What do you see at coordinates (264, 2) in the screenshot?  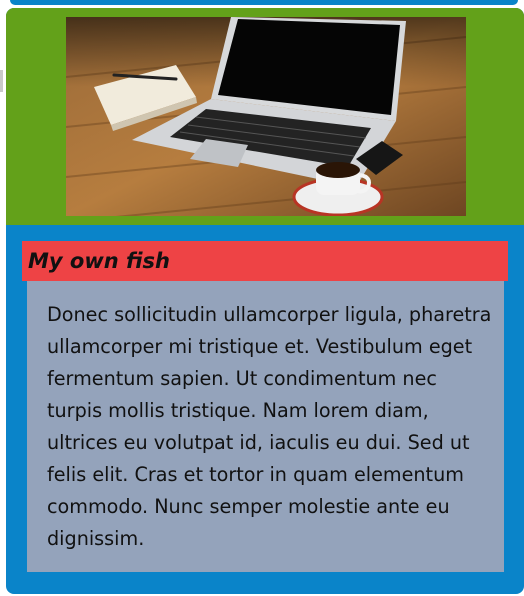 I see `previous-card-edge` at bounding box center [264, 2].